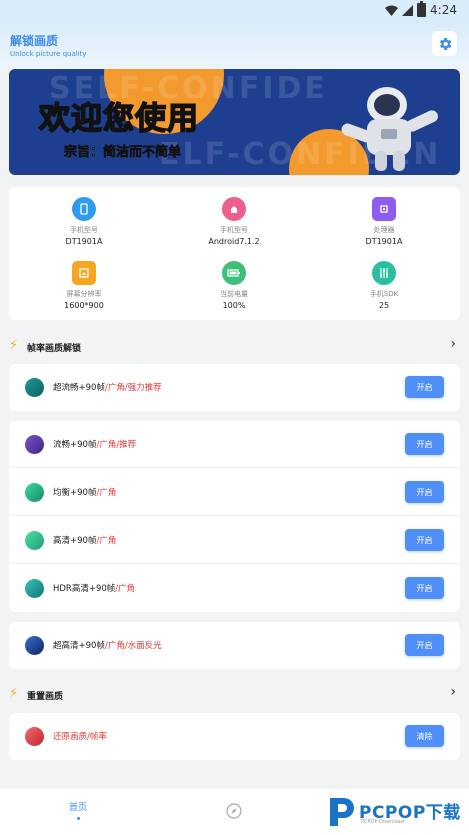  I want to click on compass-icon, so click(234, 811).